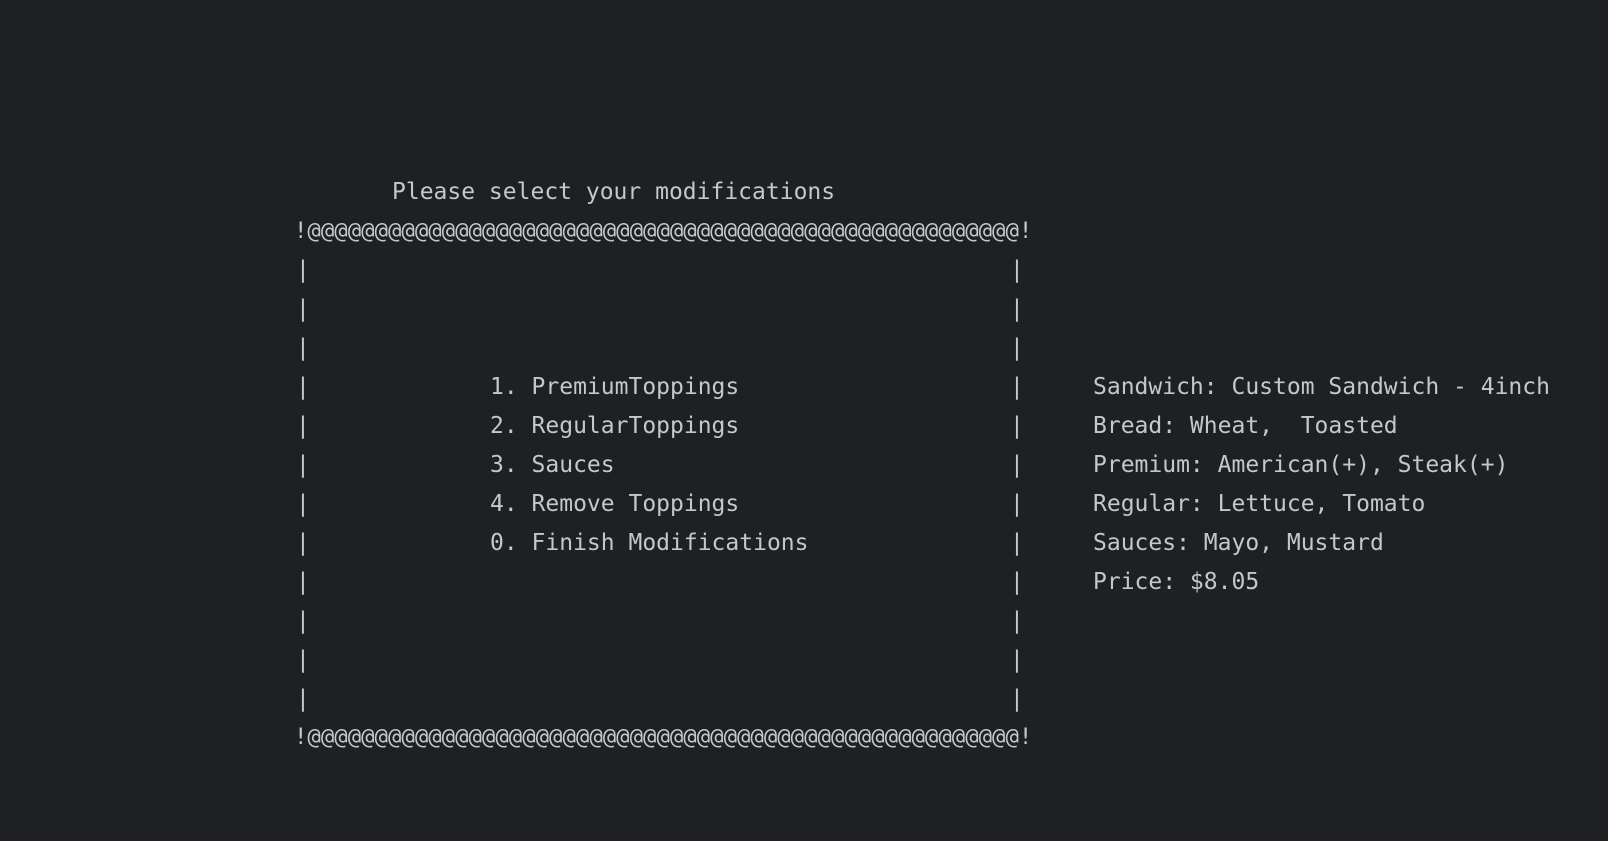 This screenshot has width=1608, height=841. I want to click on prompt-title: Please select your modifications, so click(614, 192).